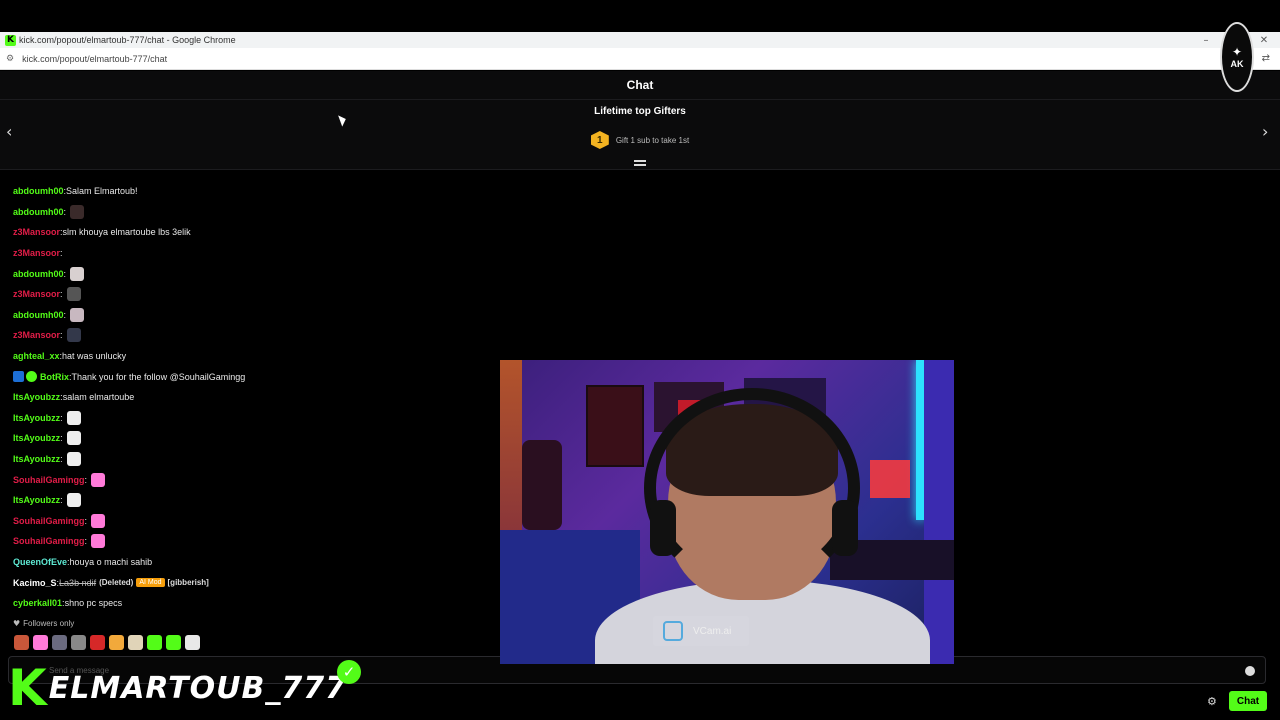 Image resolution: width=1280 pixels, height=720 pixels. What do you see at coordinates (94, 59) in the screenshot?
I see `url-text: kick.com/popout/elmartoub-777/chat` at bounding box center [94, 59].